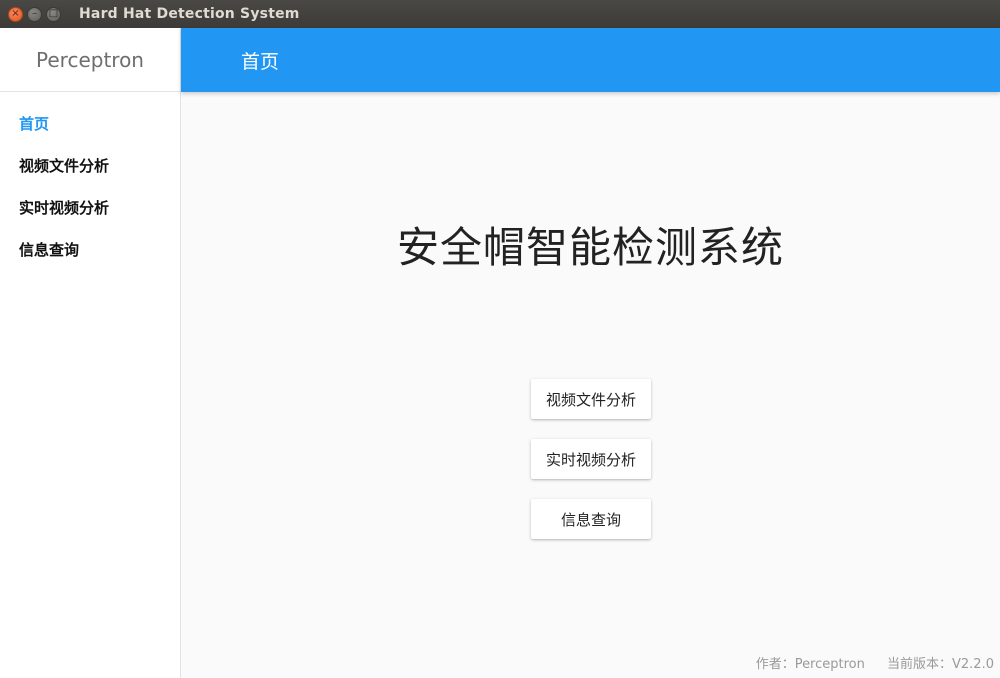 The image size is (1000, 678). I want to click on minimize-window-icon: –, so click(34, 14).